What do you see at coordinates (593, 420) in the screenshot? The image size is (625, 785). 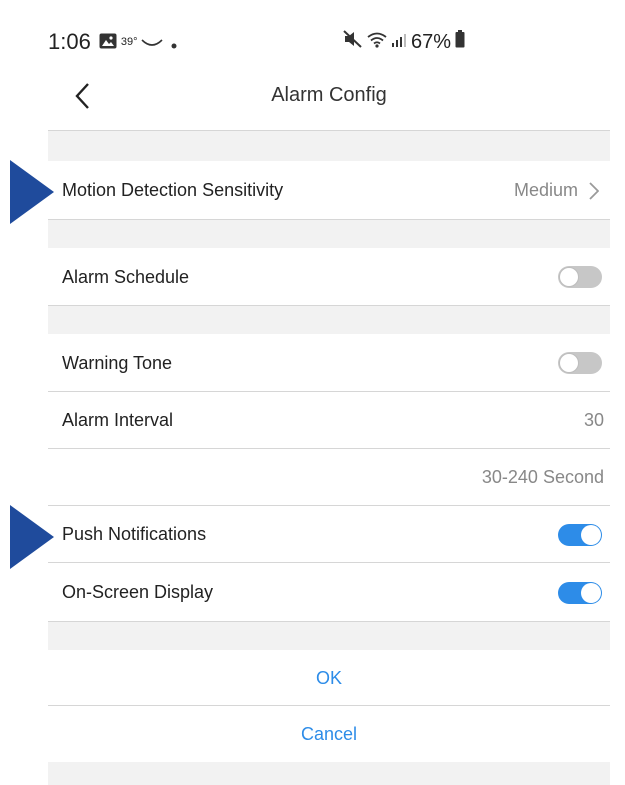 I see `alarm-interval-value: 30` at bounding box center [593, 420].